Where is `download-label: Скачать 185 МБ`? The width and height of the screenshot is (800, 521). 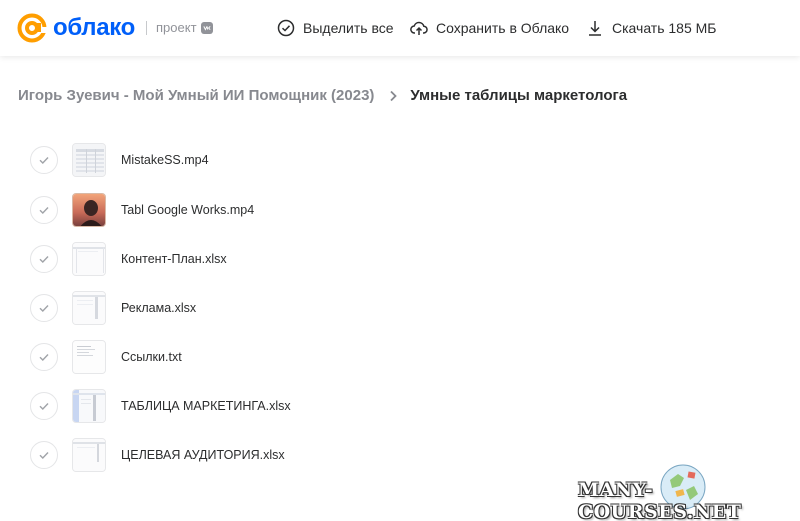 download-label: Скачать 185 МБ is located at coordinates (664, 28).